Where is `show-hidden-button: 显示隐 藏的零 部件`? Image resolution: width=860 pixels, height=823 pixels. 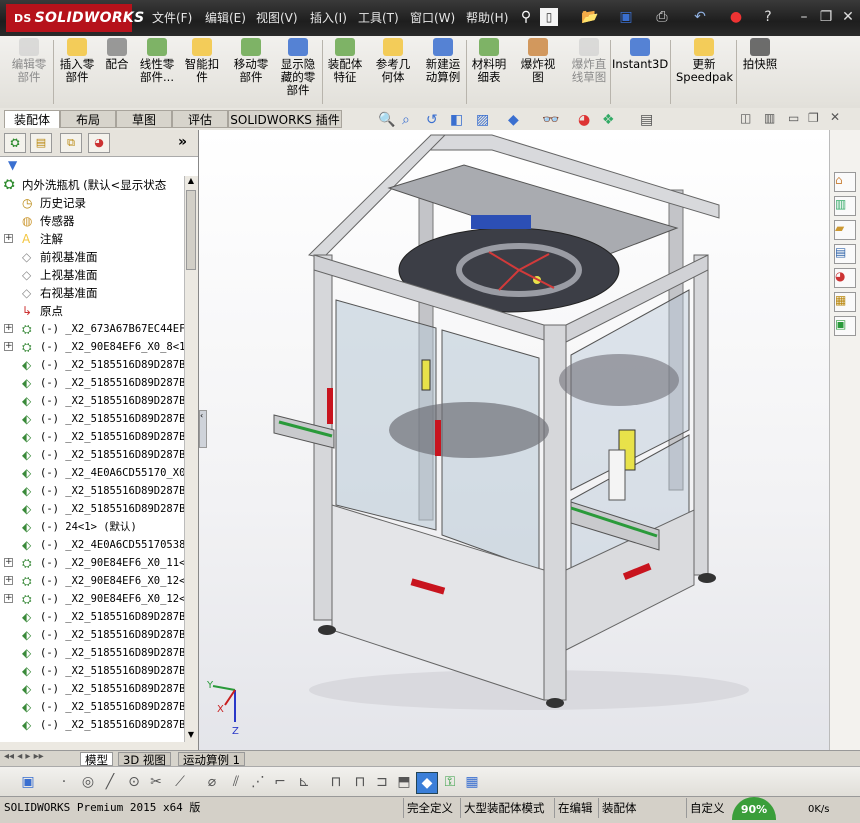 show-hidden-button: 显示隐 藏的零 部件 is located at coordinates (298, 72).